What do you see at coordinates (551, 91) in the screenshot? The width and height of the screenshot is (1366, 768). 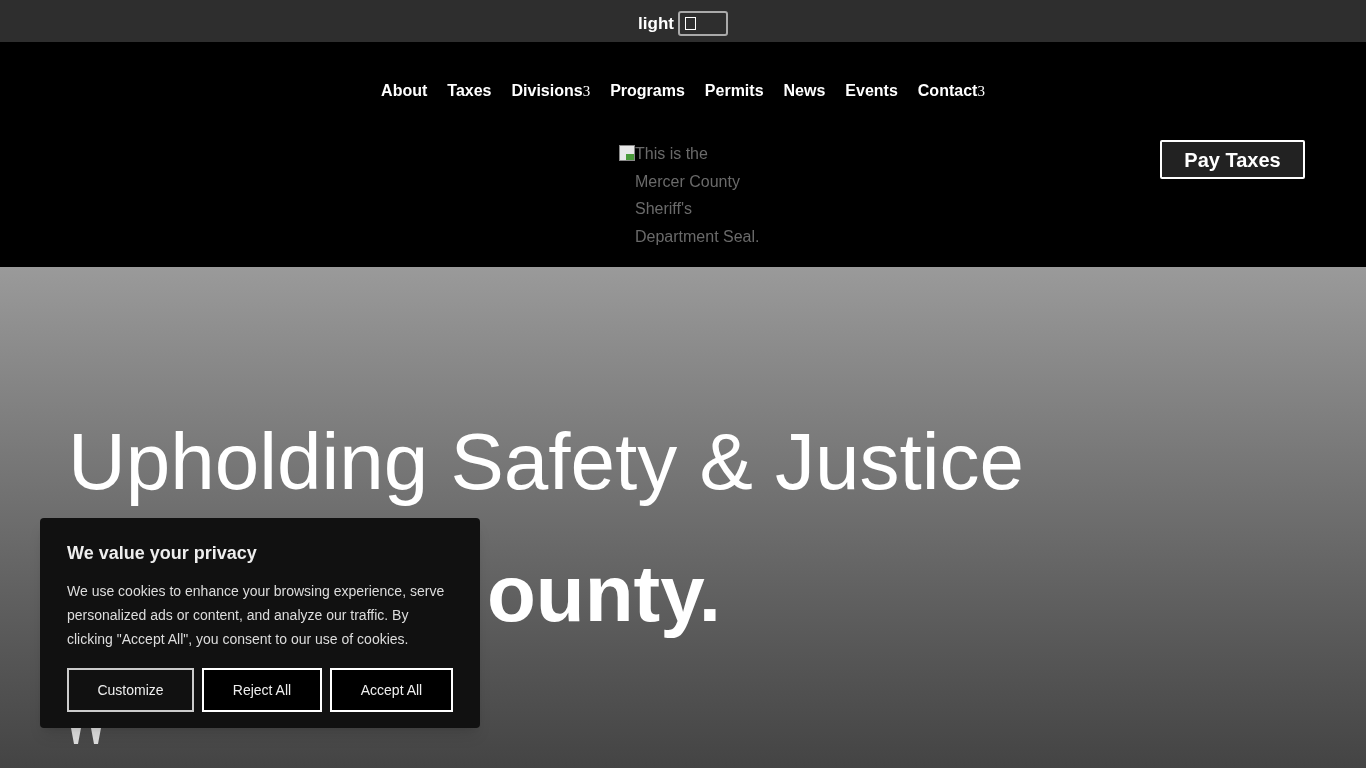 I see `nav-link: Divisions3` at bounding box center [551, 91].